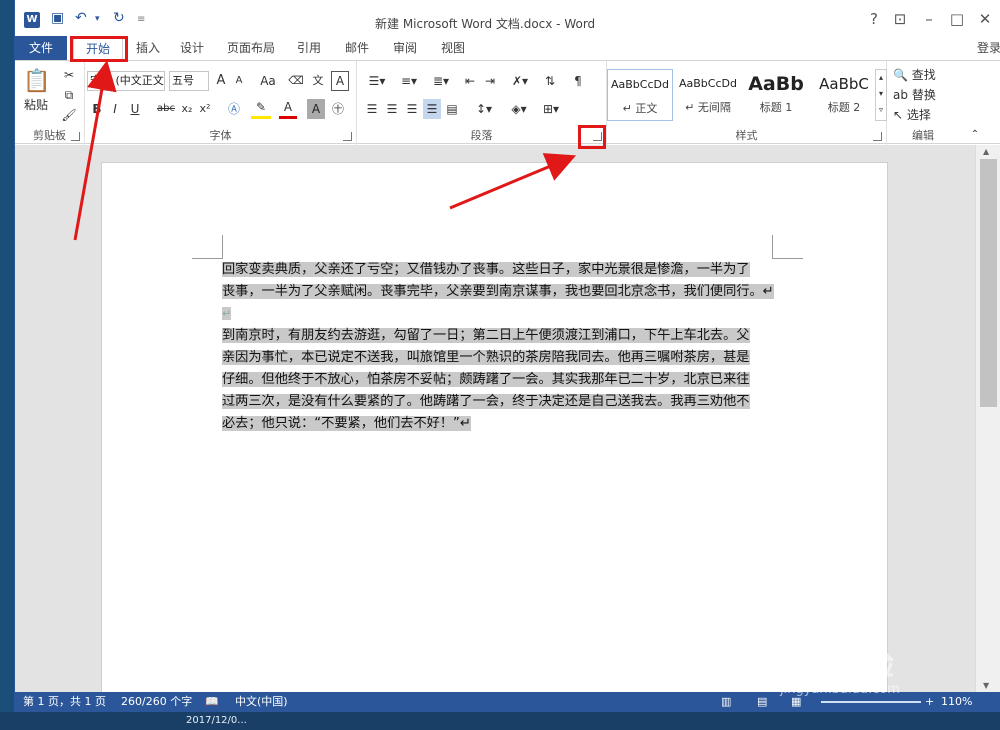 The image size is (1000, 730). I want to click on arrow-to-paragraph-launcher, so click(513, 181).